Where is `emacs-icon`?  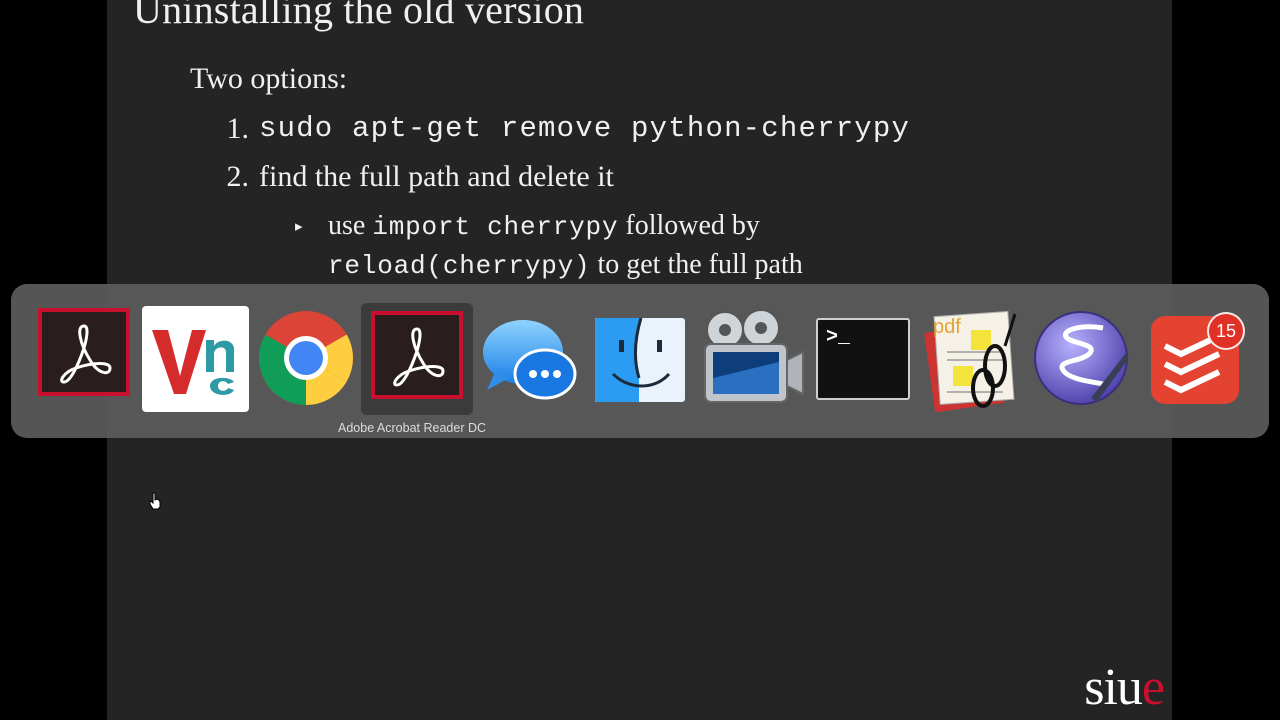
emacs-icon is located at coordinates (1081, 358).